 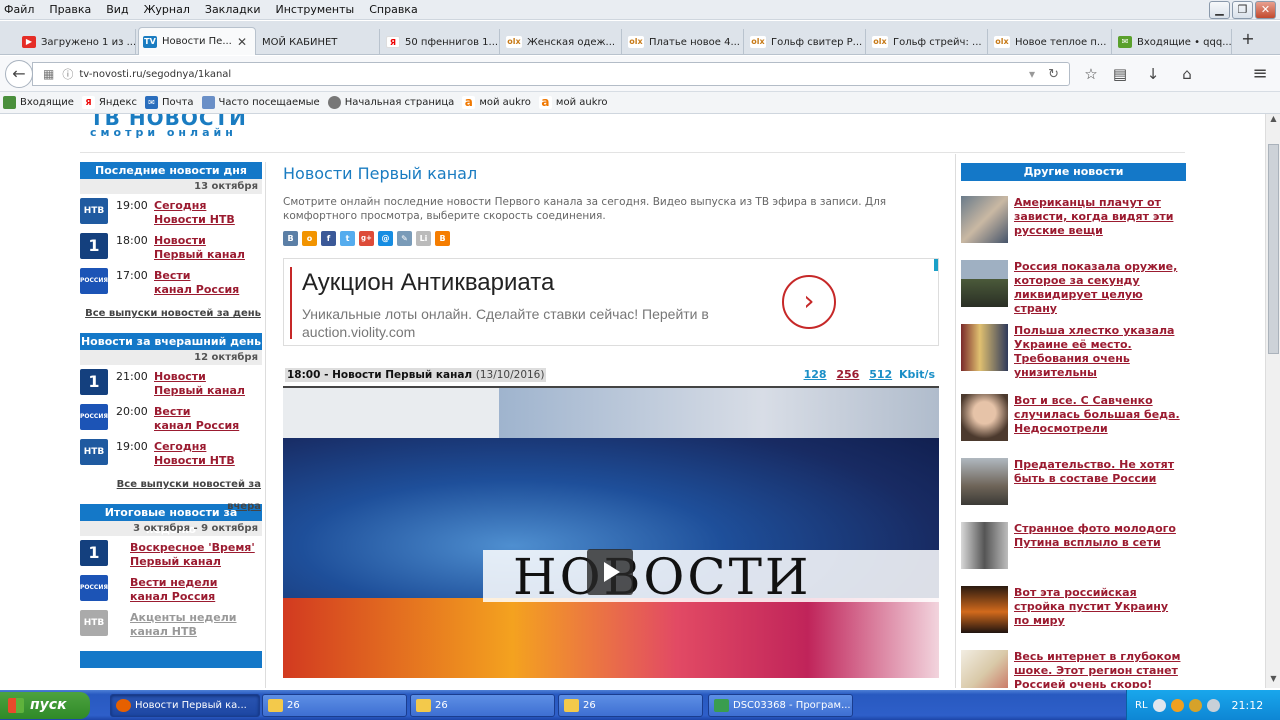 I want to click on scroll-down-icon: ▼, so click(x=1273, y=681).